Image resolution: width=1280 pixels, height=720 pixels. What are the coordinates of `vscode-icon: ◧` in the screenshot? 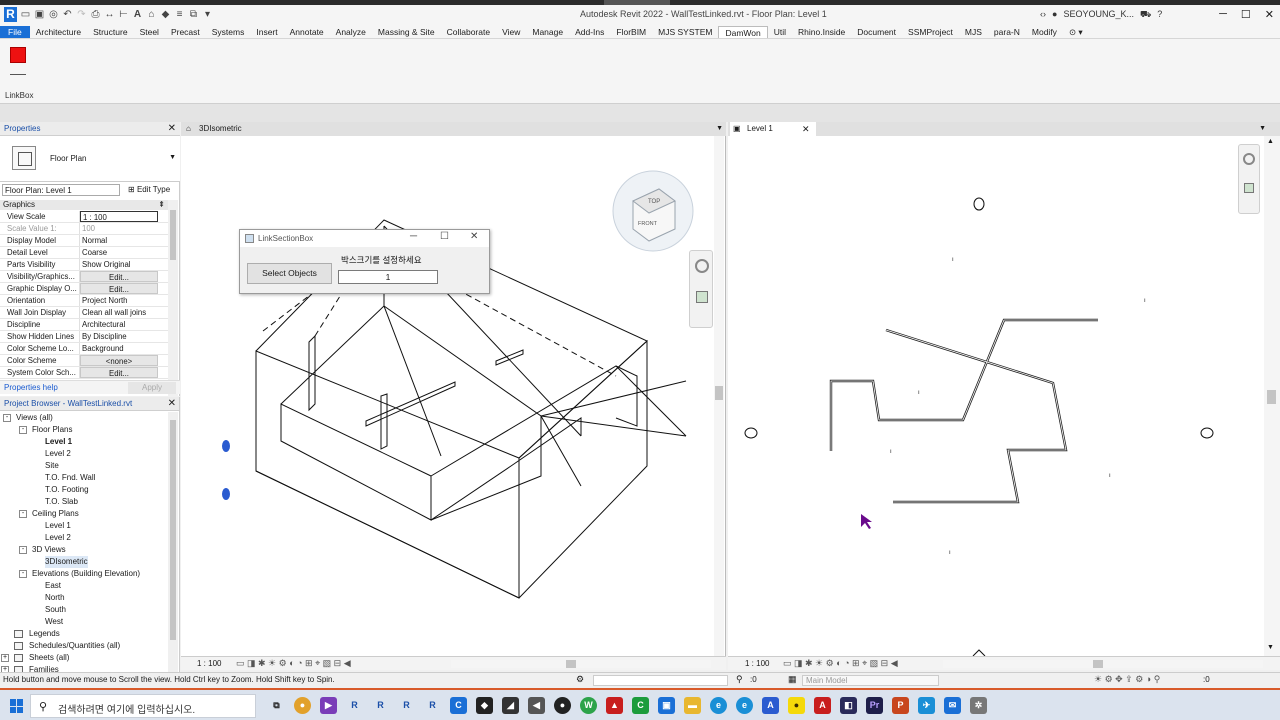 It's located at (848, 705).